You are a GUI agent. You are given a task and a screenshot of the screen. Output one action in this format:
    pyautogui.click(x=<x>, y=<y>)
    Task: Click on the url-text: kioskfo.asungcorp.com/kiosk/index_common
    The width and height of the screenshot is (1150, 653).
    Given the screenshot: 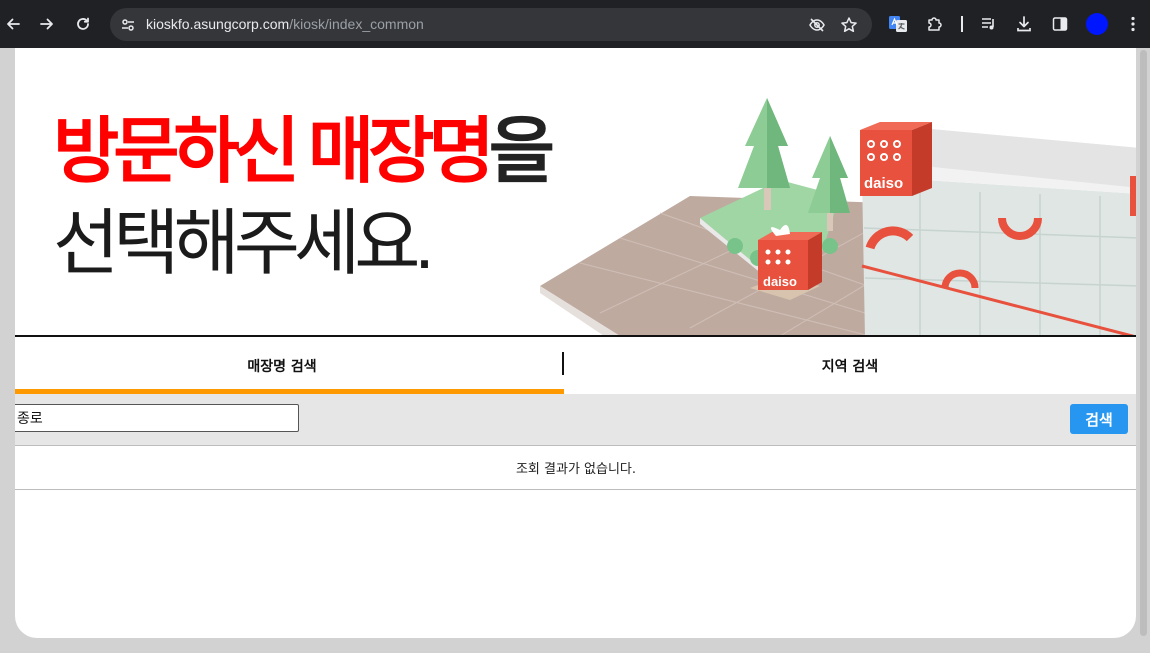 What is the action you would take?
    pyautogui.click(x=285, y=24)
    